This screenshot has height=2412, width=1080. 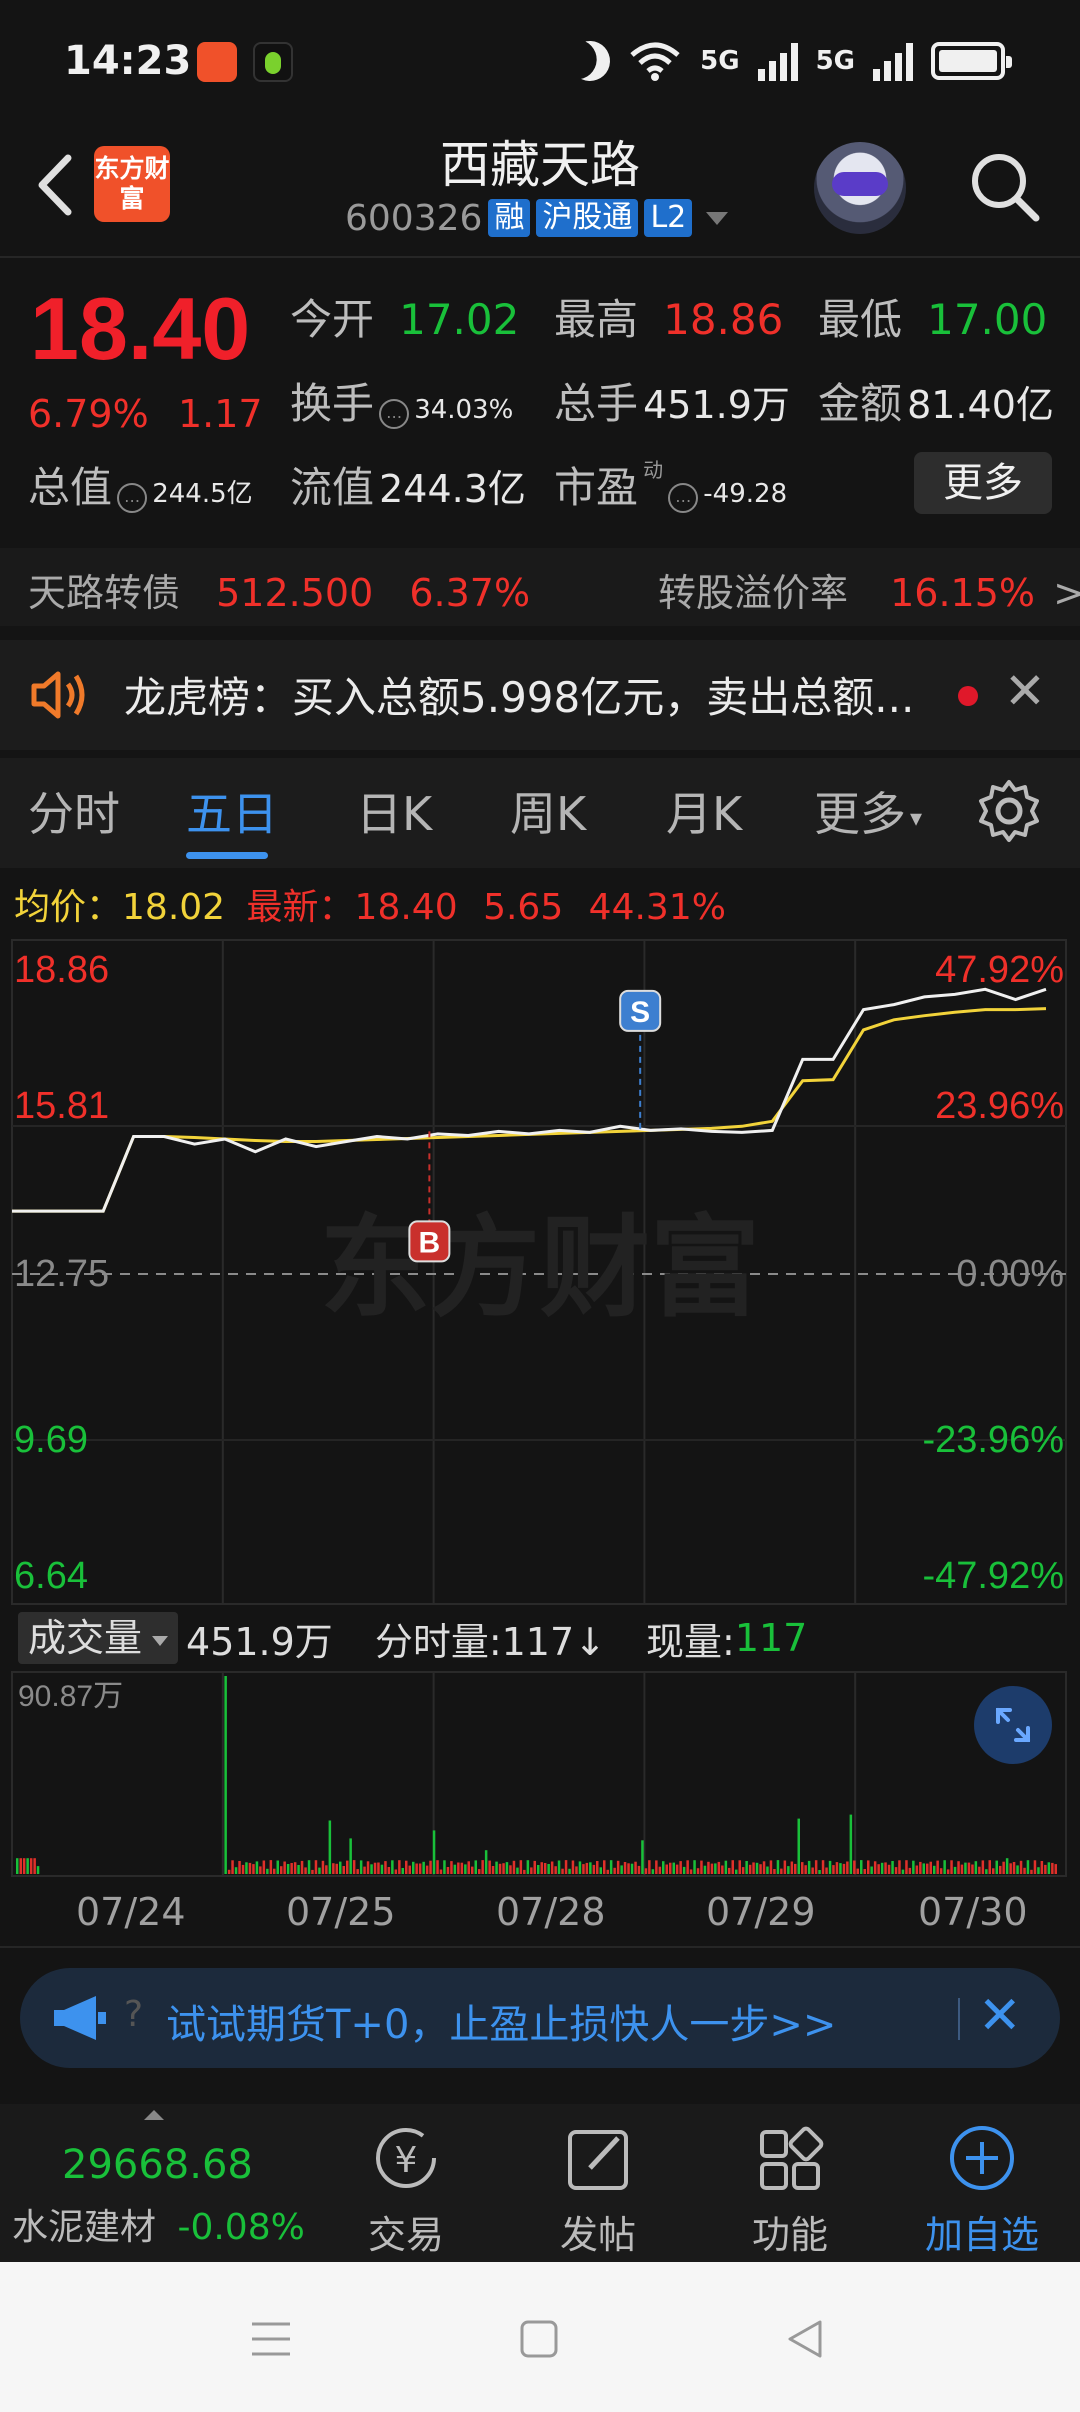 I want to click on volume-panel-frame, so click(x=539, y=1774).